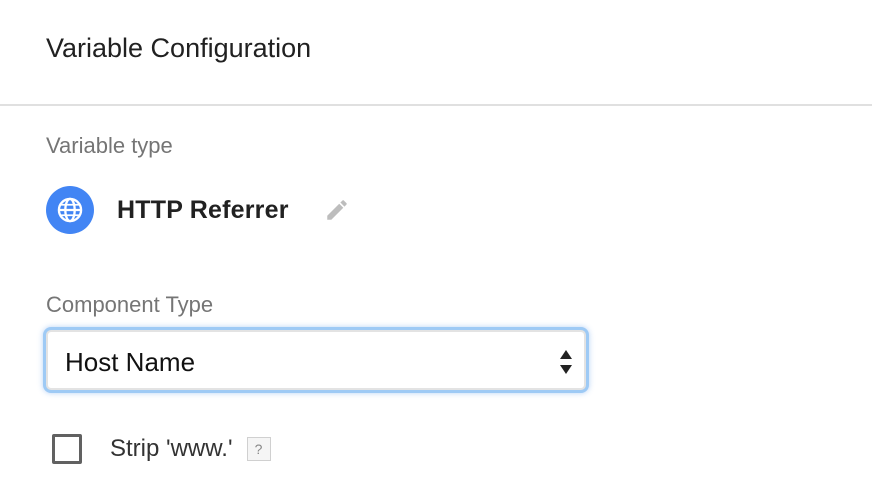  I want to click on pencil-icon, so click(337, 210).